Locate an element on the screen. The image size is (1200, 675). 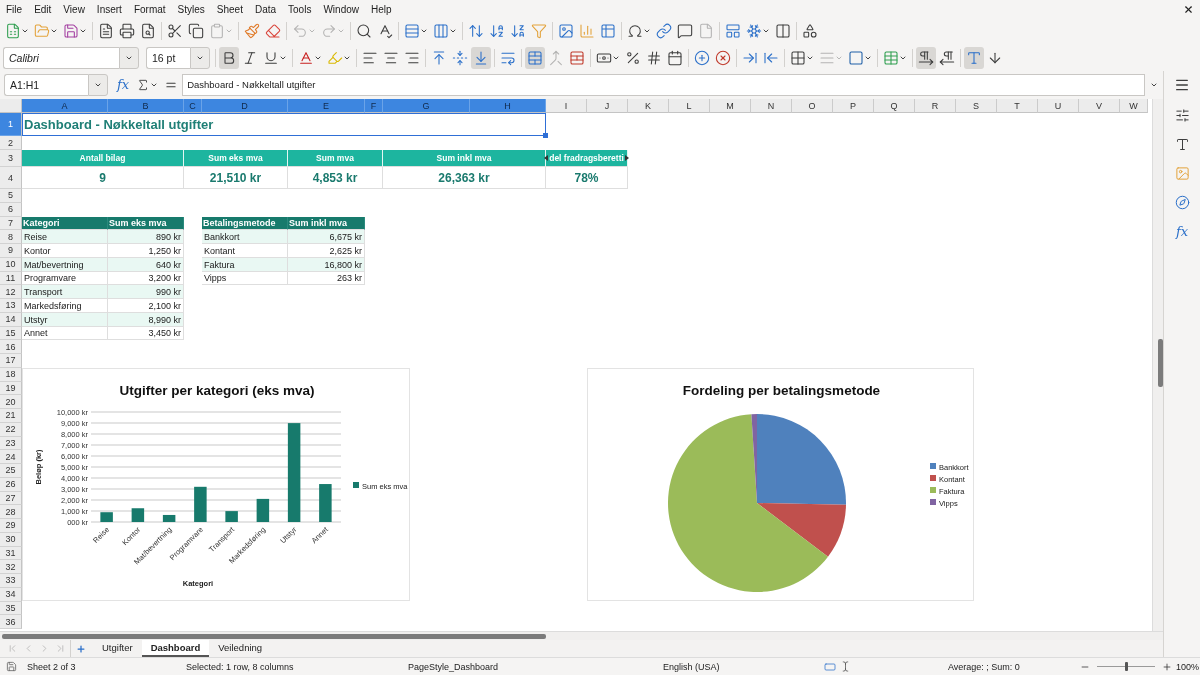
row-header: 21 is located at coordinates (11, 416).